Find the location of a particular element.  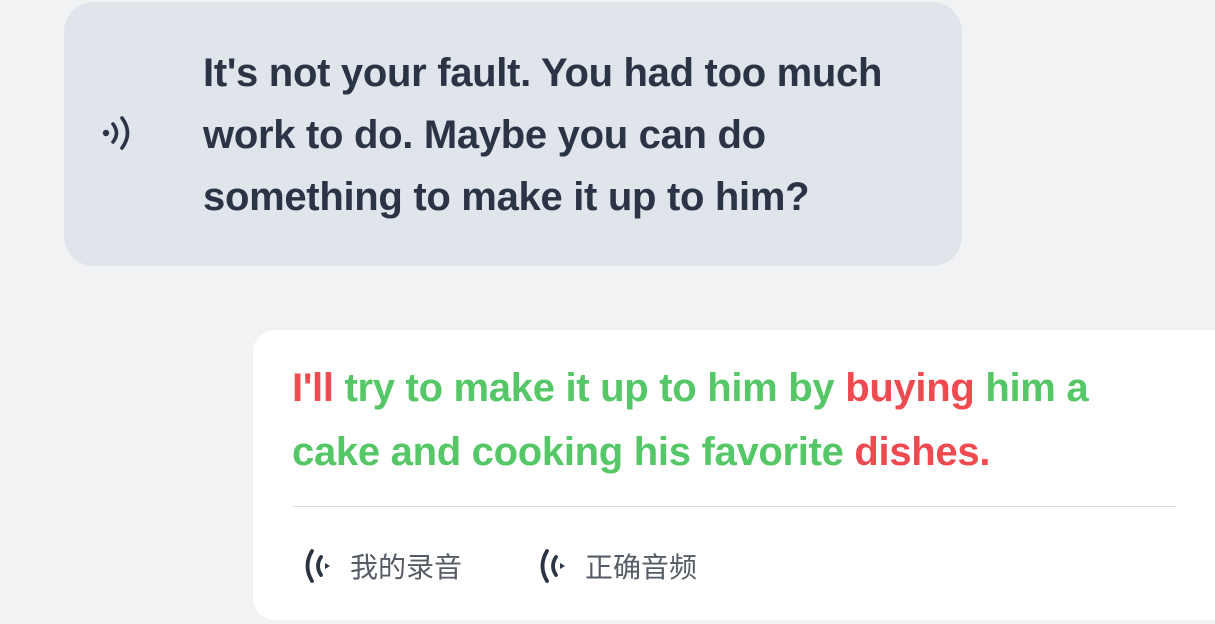

answer-word-correct: favorite is located at coordinates (772, 452).